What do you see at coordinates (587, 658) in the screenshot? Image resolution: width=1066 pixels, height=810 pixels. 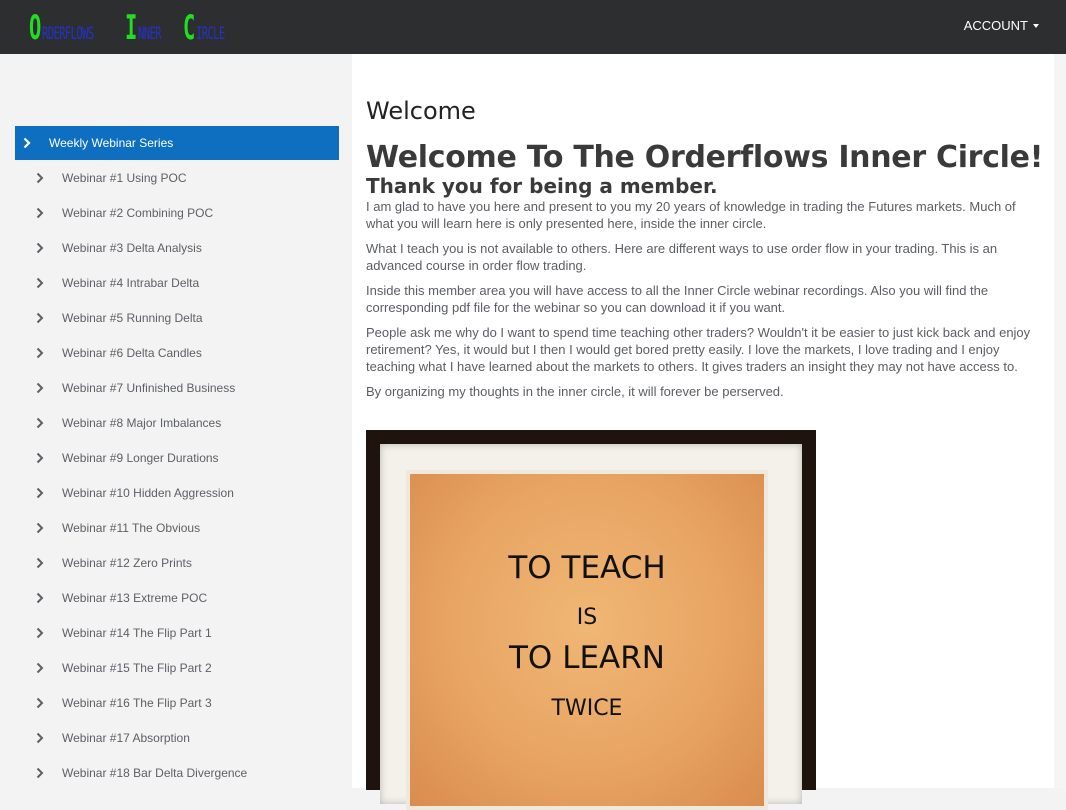 I see `poster-quote-line: TO LEARN` at bounding box center [587, 658].